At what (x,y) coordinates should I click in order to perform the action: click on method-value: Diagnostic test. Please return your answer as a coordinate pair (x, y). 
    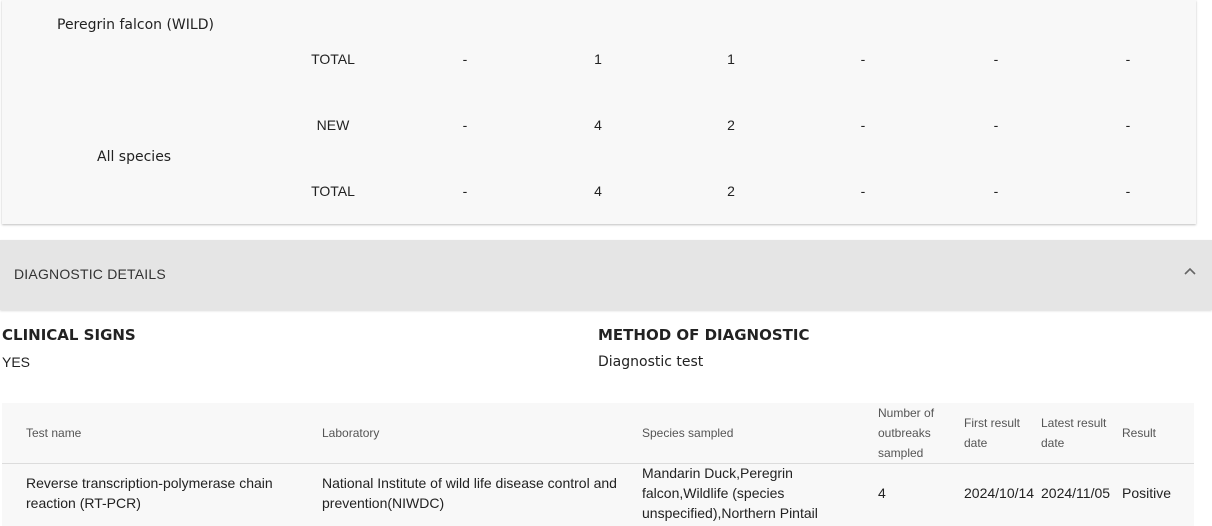
    Looking at the image, I should click on (651, 362).